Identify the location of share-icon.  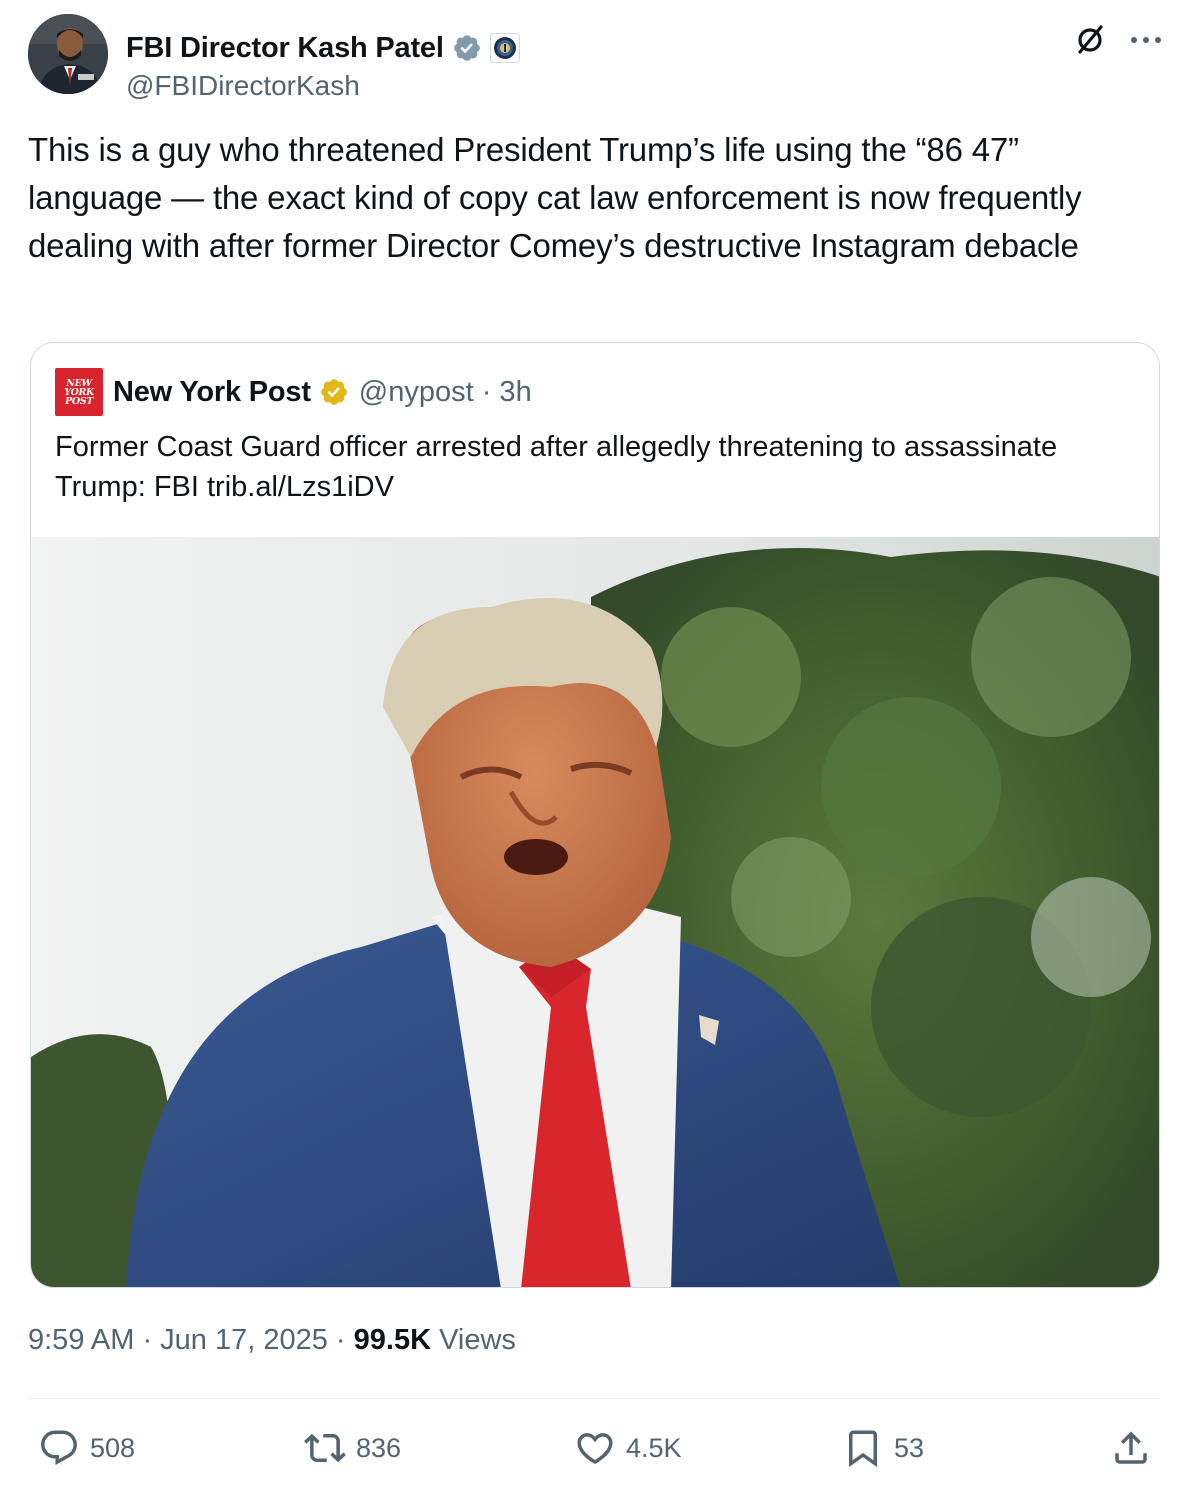
(1131, 1447).